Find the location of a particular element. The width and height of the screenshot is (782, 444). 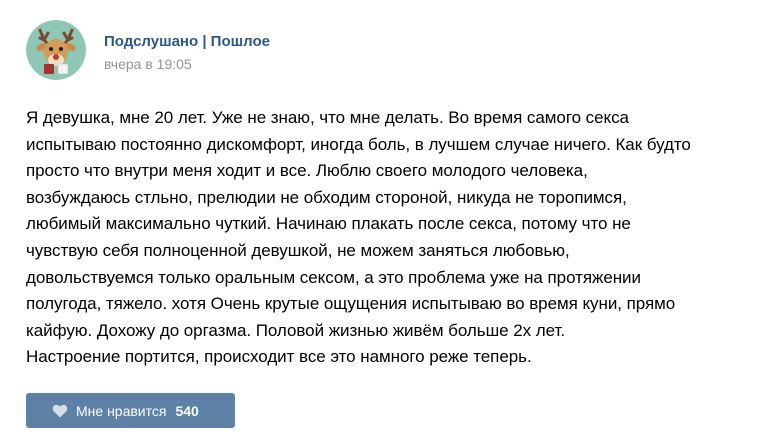

like-button: Мне нравится 540 is located at coordinates (130, 410).